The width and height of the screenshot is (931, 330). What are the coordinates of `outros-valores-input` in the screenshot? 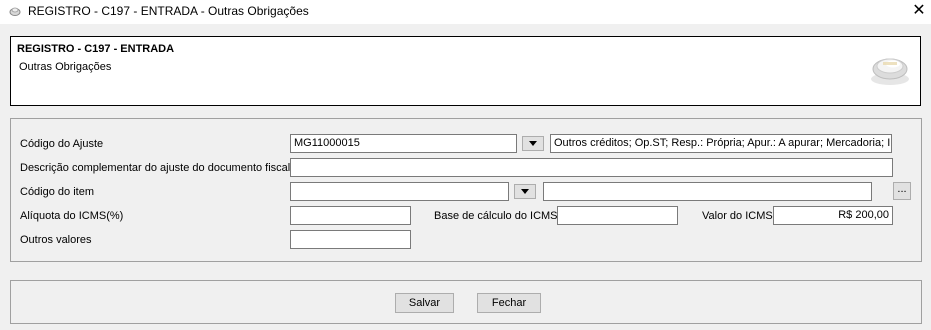 It's located at (350, 239).